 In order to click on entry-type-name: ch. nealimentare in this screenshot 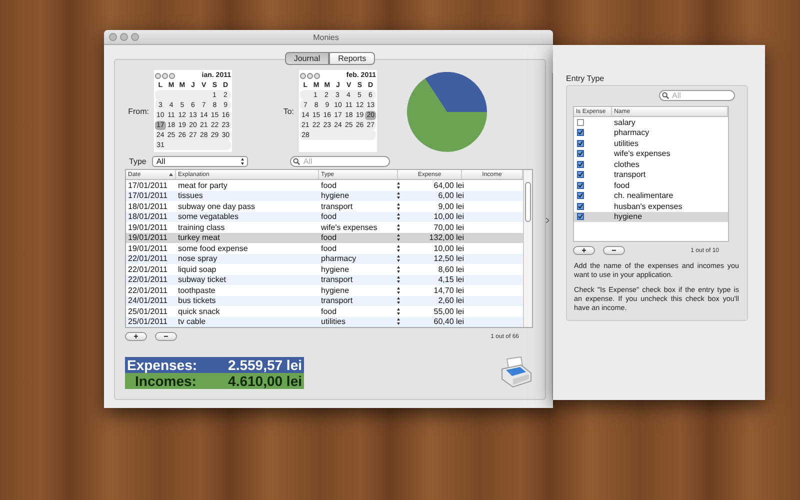, I will do `click(644, 195)`.